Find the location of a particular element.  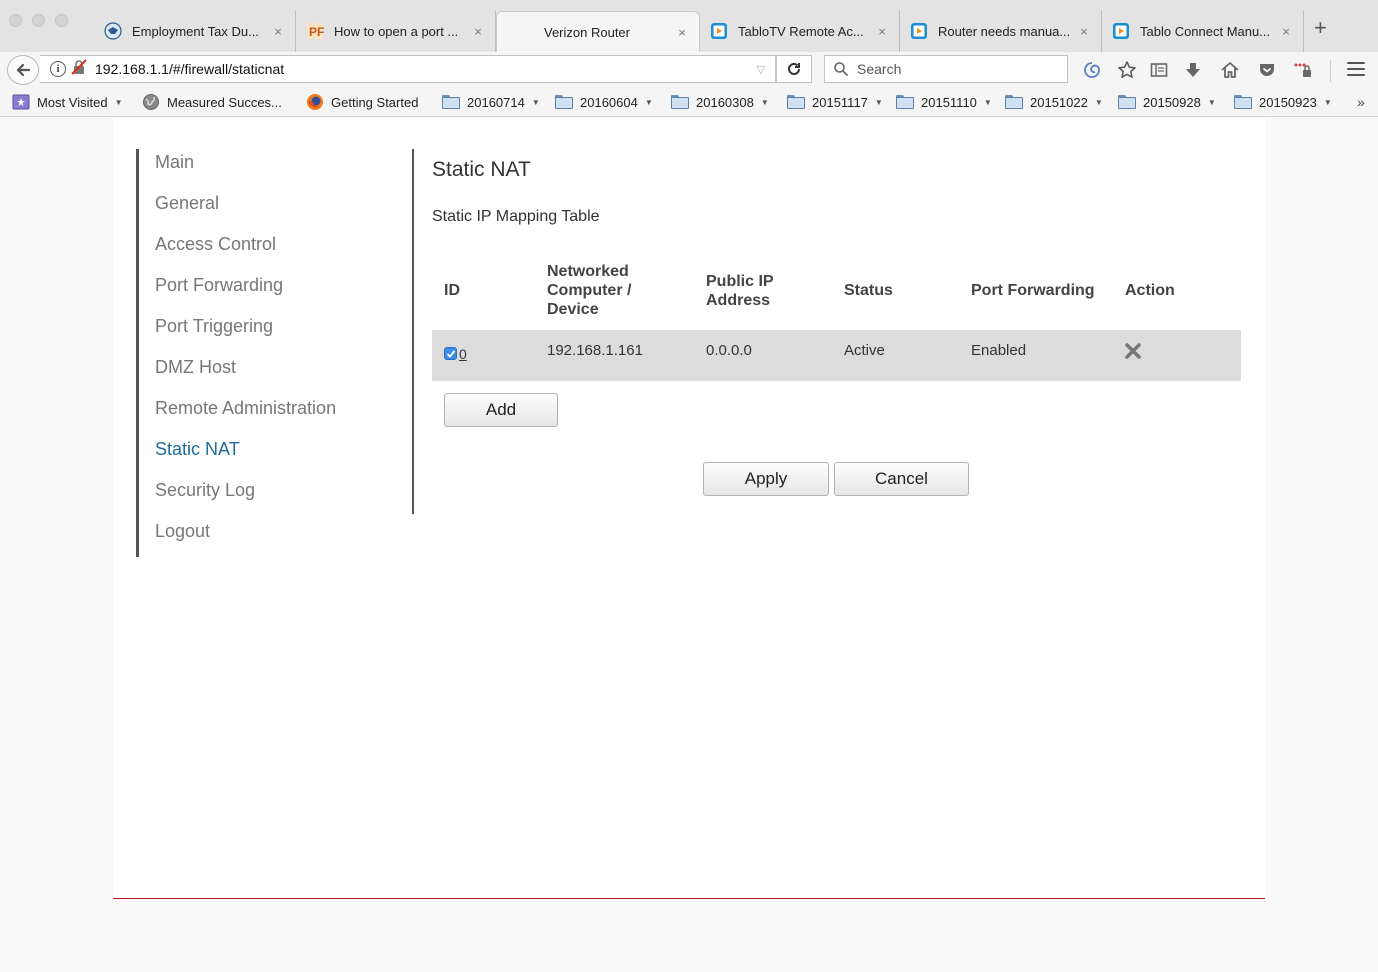

insecure-lock-icon is located at coordinates (79, 69).